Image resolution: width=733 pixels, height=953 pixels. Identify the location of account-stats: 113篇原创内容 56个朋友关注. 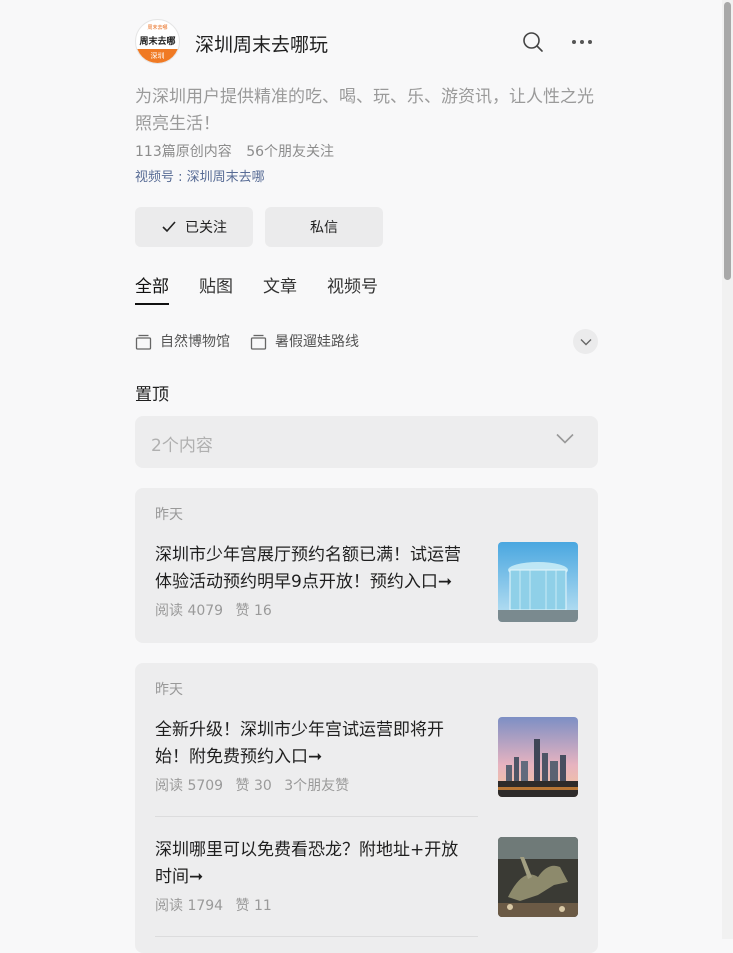
(234, 151).